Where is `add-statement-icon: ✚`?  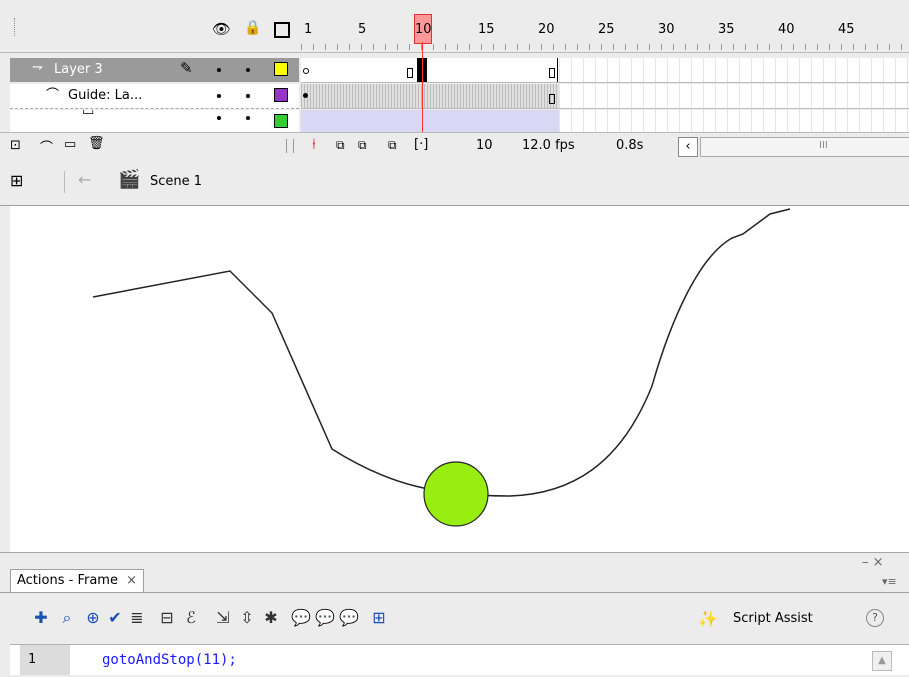 add-statement-icon: ✚ is located at coordinates (41, 618).